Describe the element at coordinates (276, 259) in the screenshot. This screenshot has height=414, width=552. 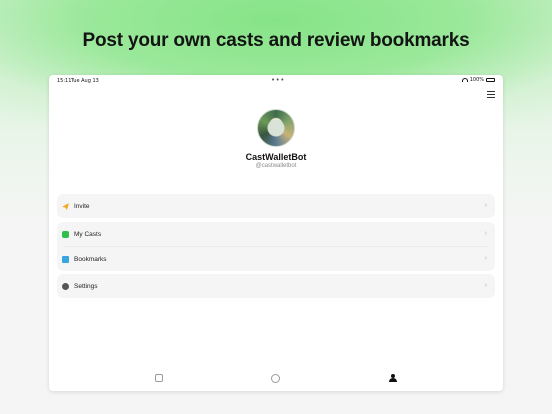
I see `menu-item-bookmarks: Bookmarks ›` at that location.